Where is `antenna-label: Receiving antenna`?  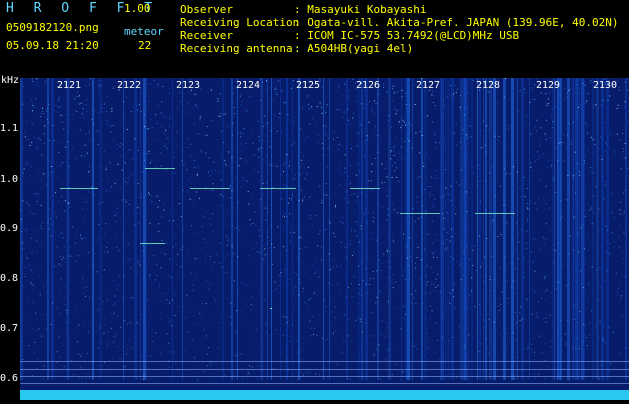
antenna-label: Receiving antenna is located at coordinates (236, 48).